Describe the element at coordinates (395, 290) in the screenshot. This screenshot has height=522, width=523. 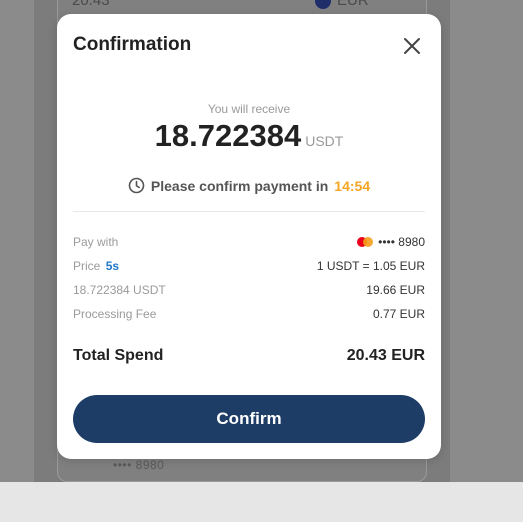
I see `amount-value: 19.66 EUR` at that location.